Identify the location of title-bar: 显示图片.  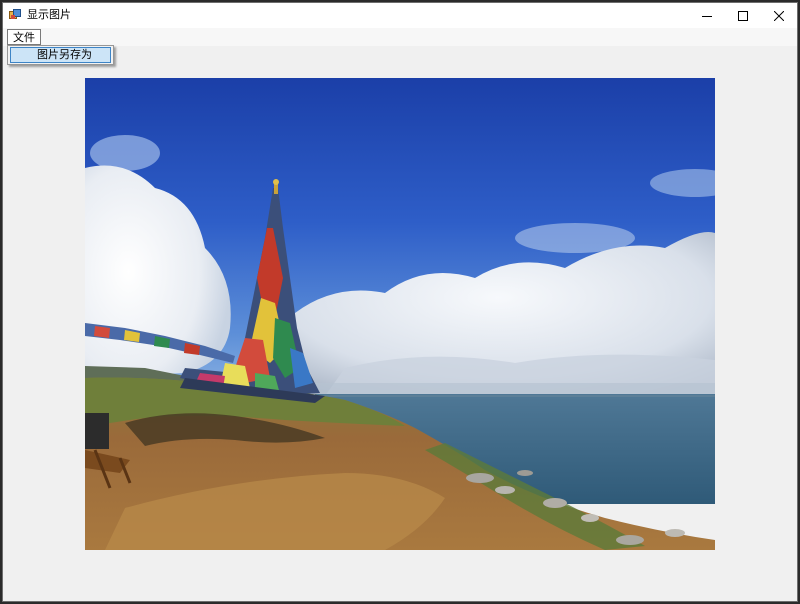
(400, 15).